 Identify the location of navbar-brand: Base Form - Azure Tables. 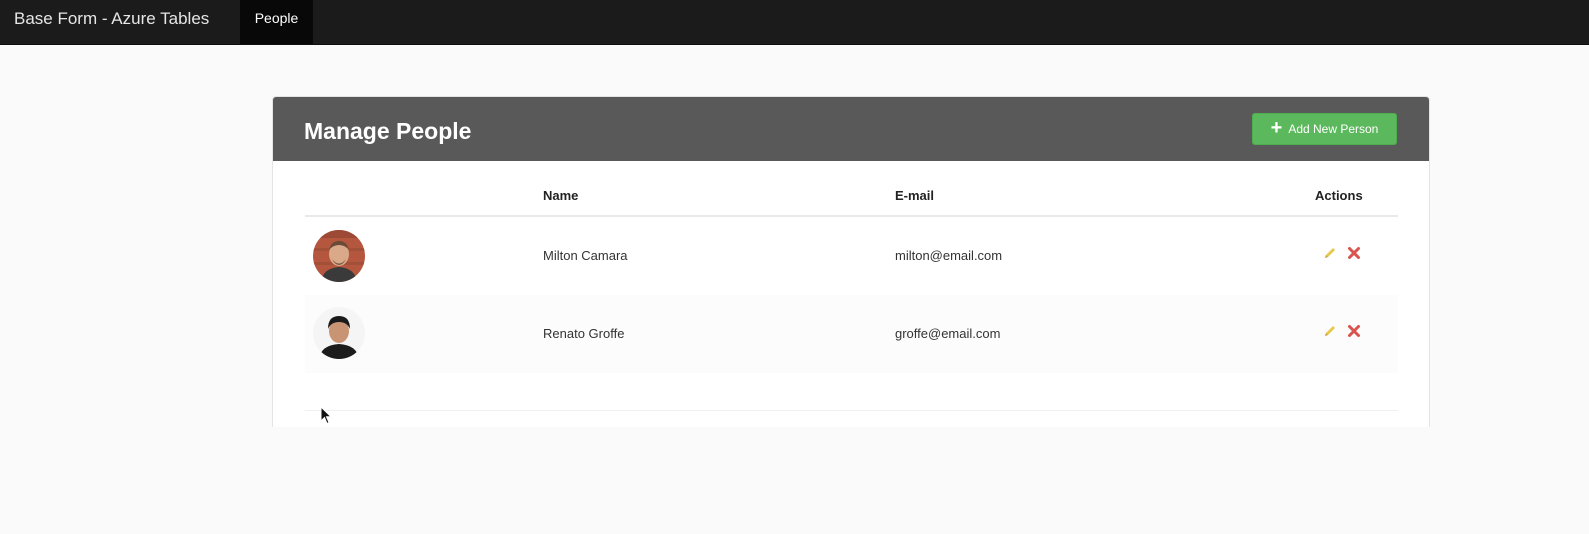
(111, 22).